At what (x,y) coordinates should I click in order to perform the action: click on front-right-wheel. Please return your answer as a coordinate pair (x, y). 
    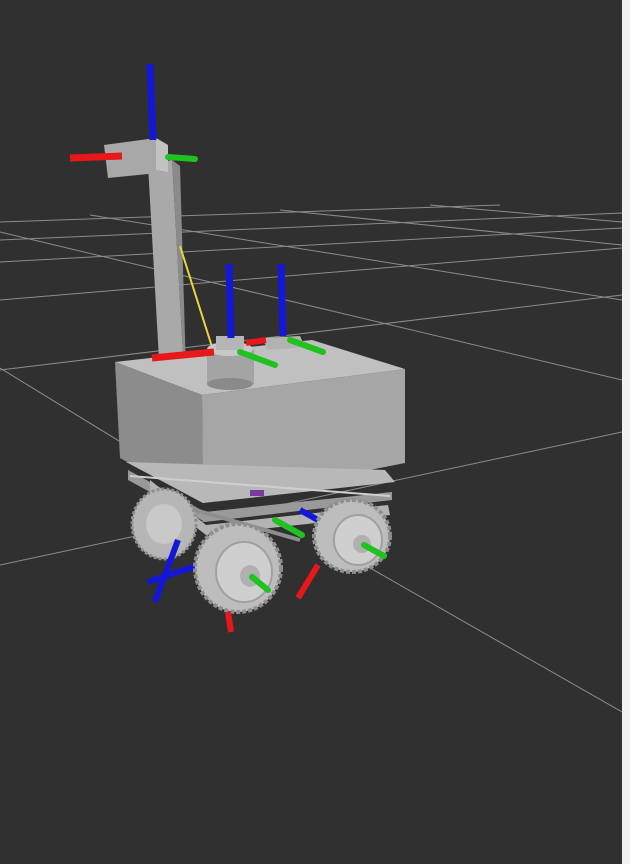
    Looking at the image, I should click on (352, 536).